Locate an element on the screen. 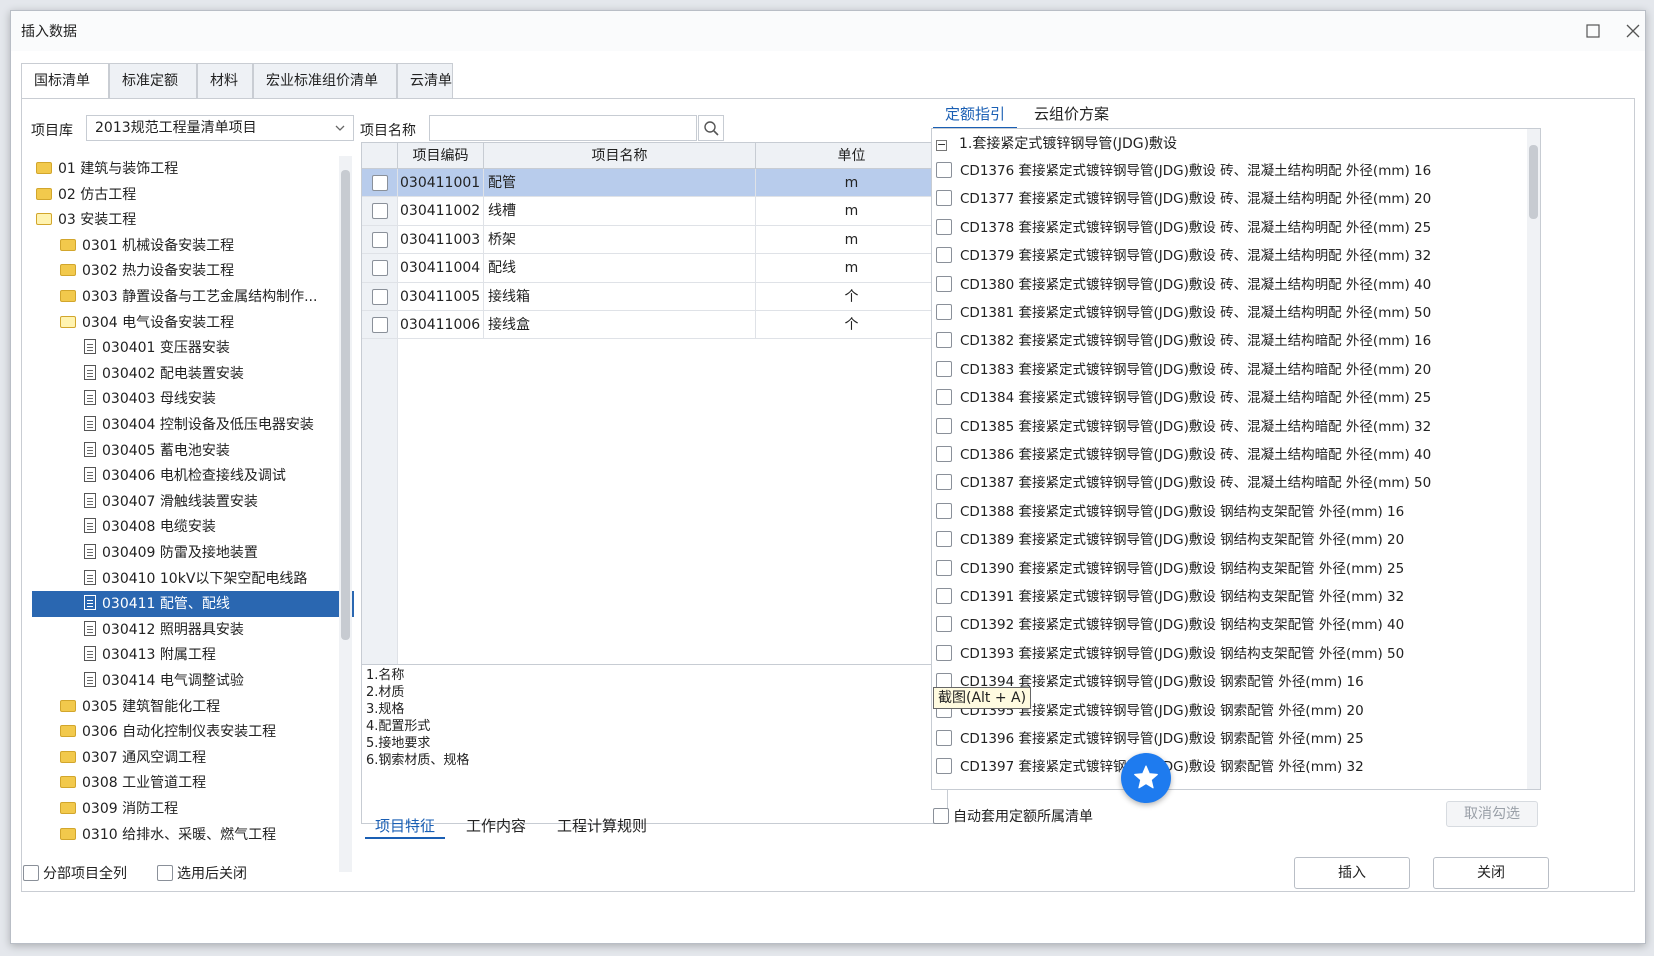 Image resolution: width=1654 pixels, height=956 pixels. tree-scrollbar is located at coordinates (345, 514).